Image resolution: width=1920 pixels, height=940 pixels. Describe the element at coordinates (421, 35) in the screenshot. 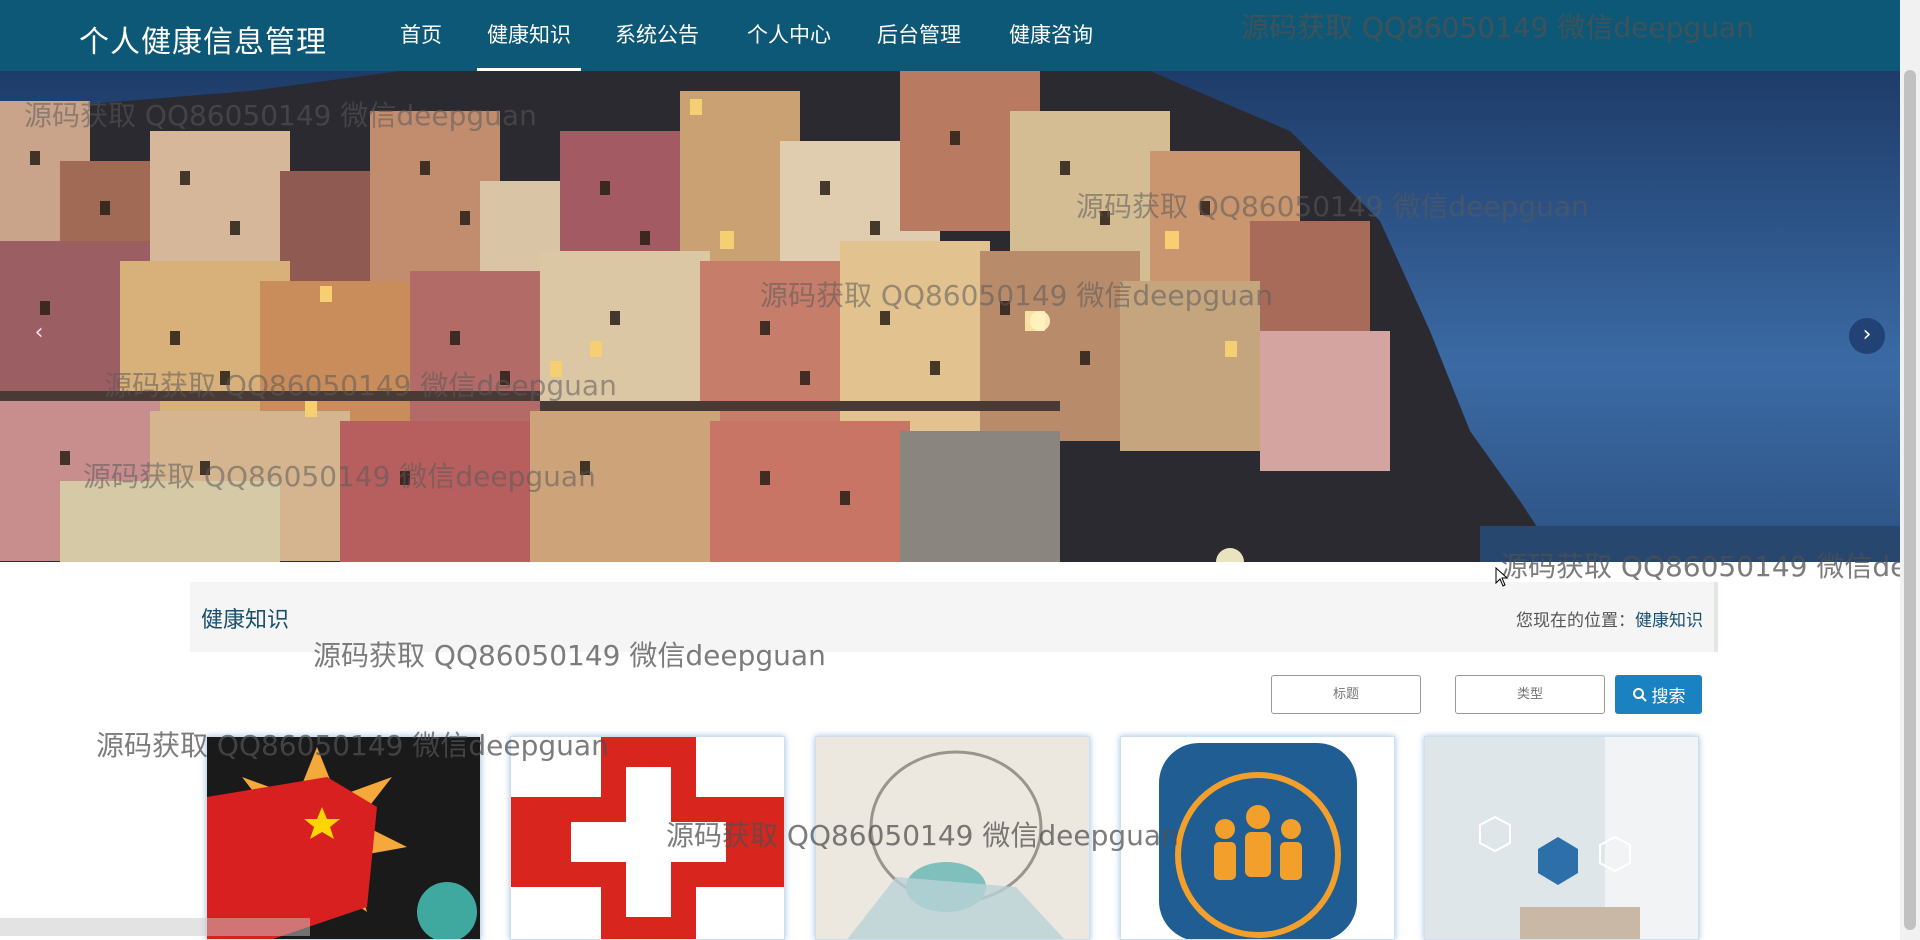

I see `nav-home: 首页` at that location.